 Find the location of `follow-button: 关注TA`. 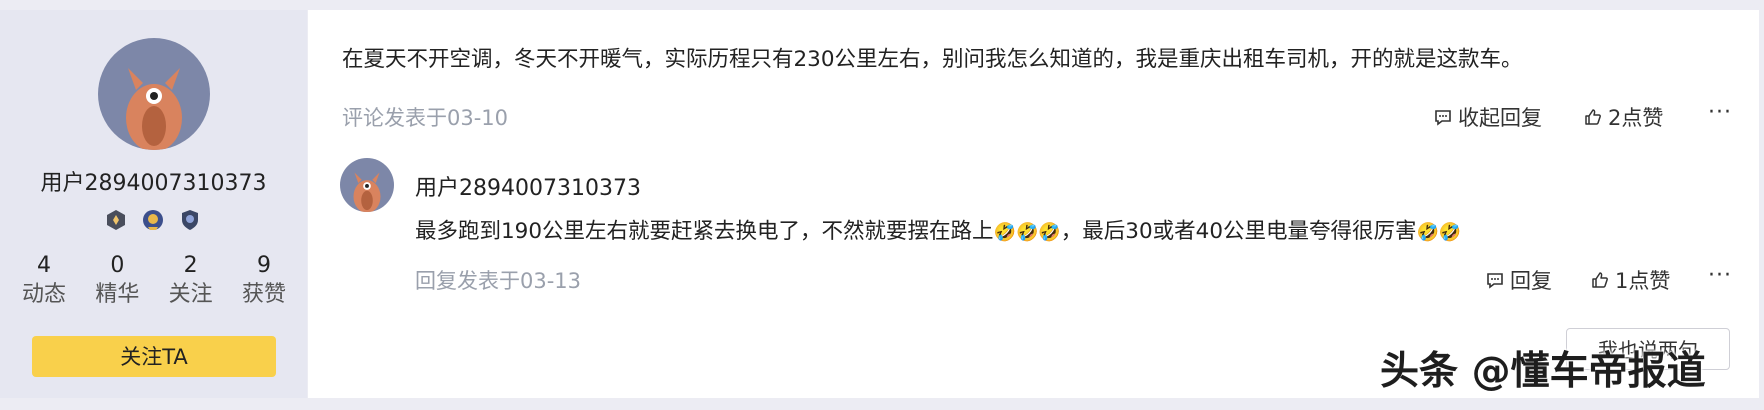

follow-button: 关注TA is located at coordinates (154, 356).